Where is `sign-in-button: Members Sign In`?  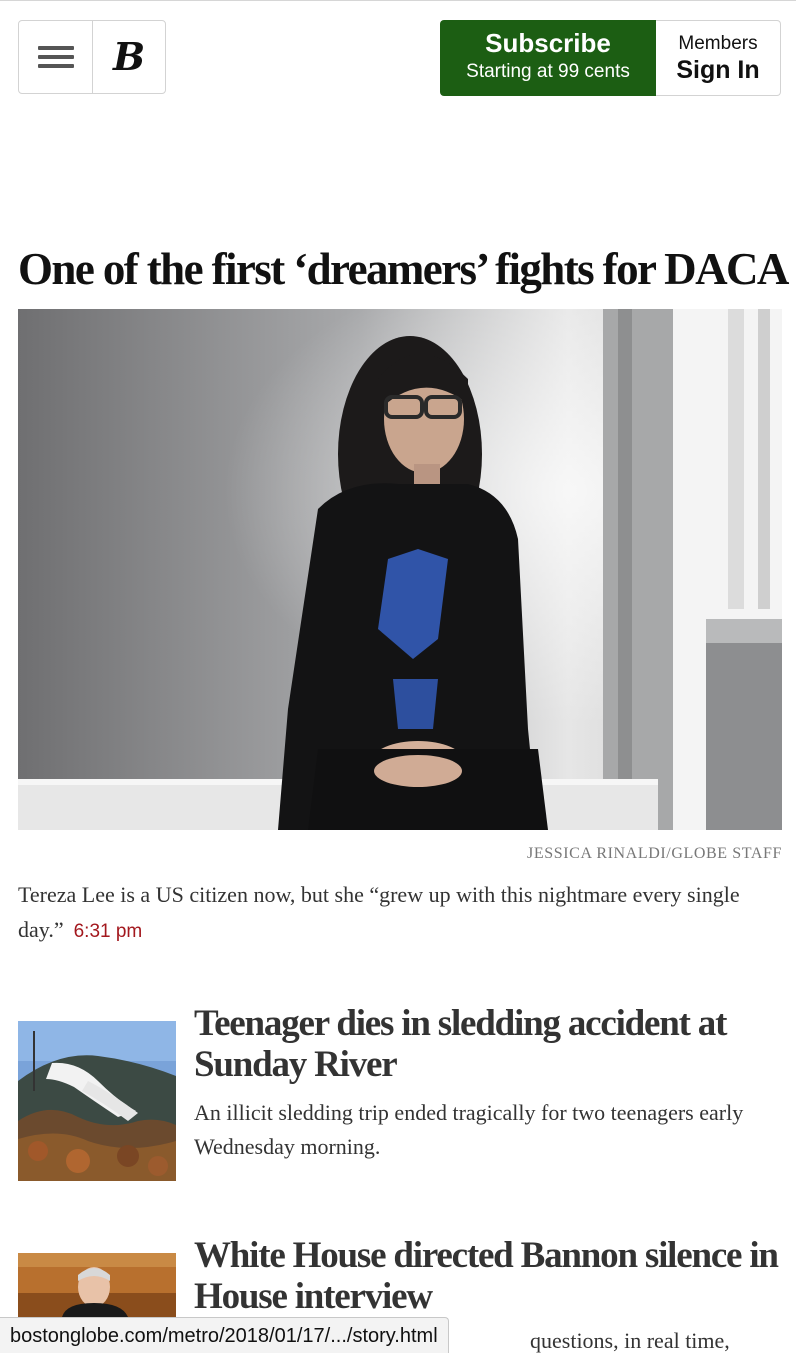
sign-in-button: Members Sign In is located at coordinates (718, 58).